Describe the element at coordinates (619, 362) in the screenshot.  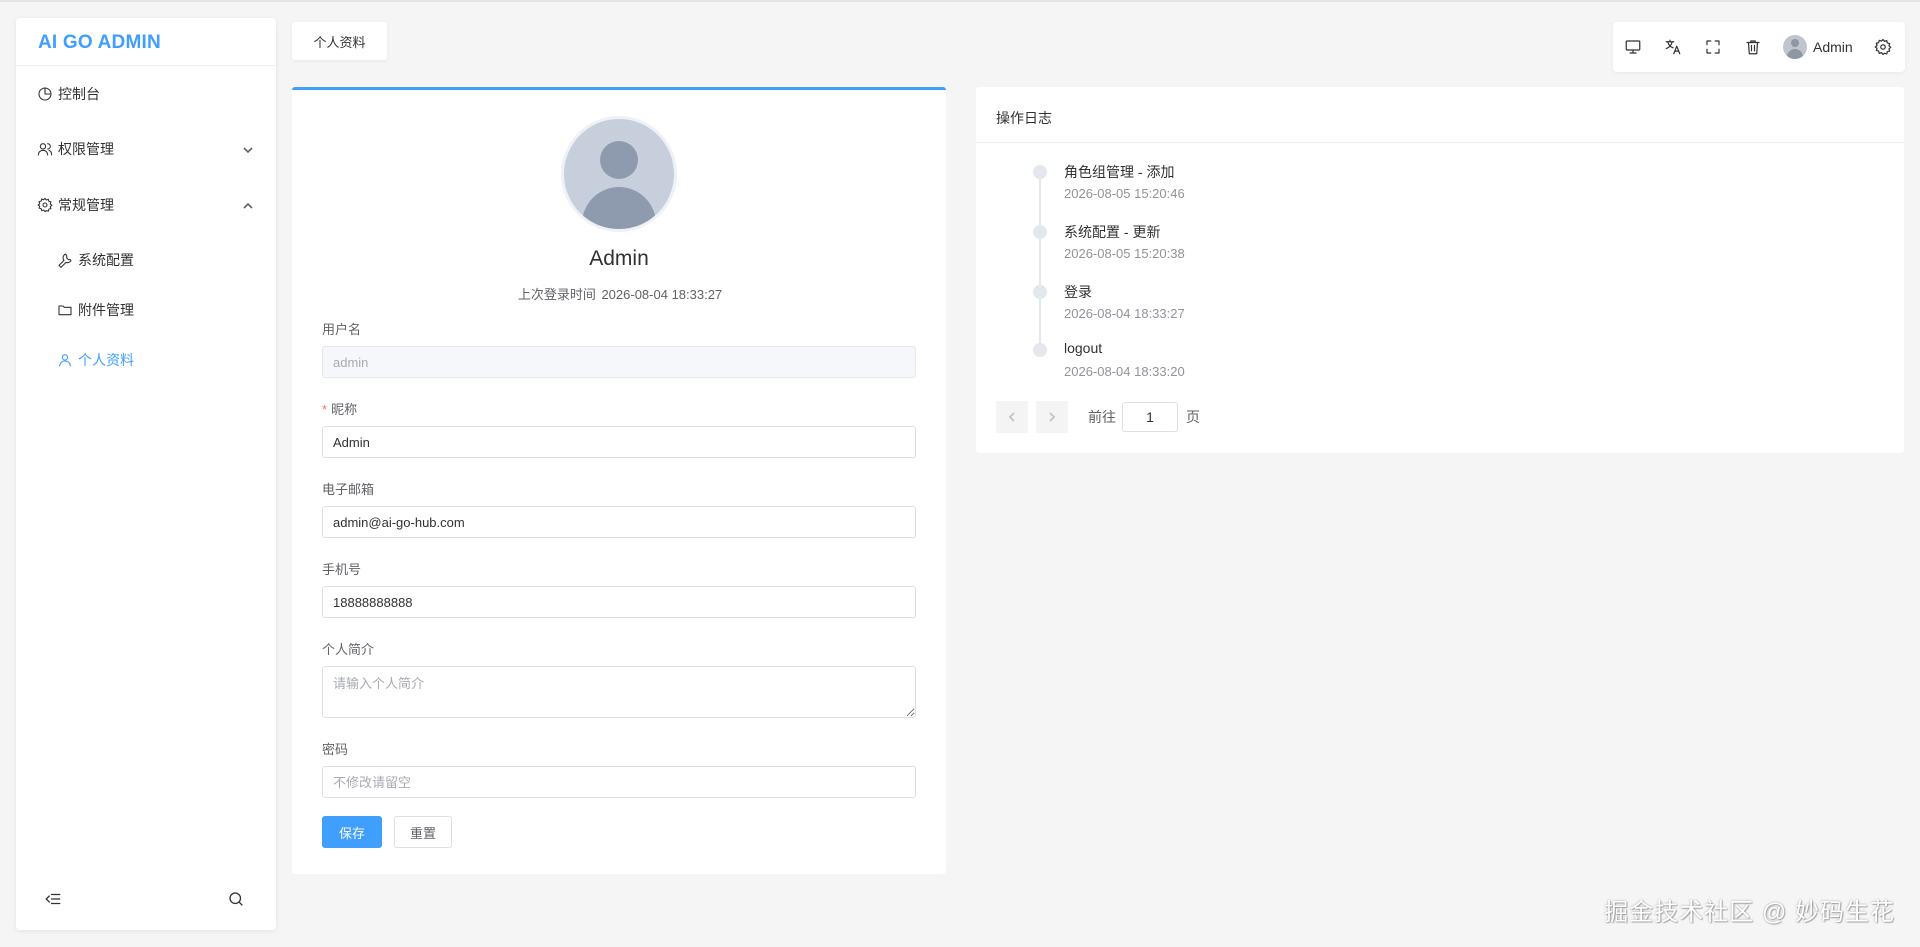
I see `username-field` at that location.